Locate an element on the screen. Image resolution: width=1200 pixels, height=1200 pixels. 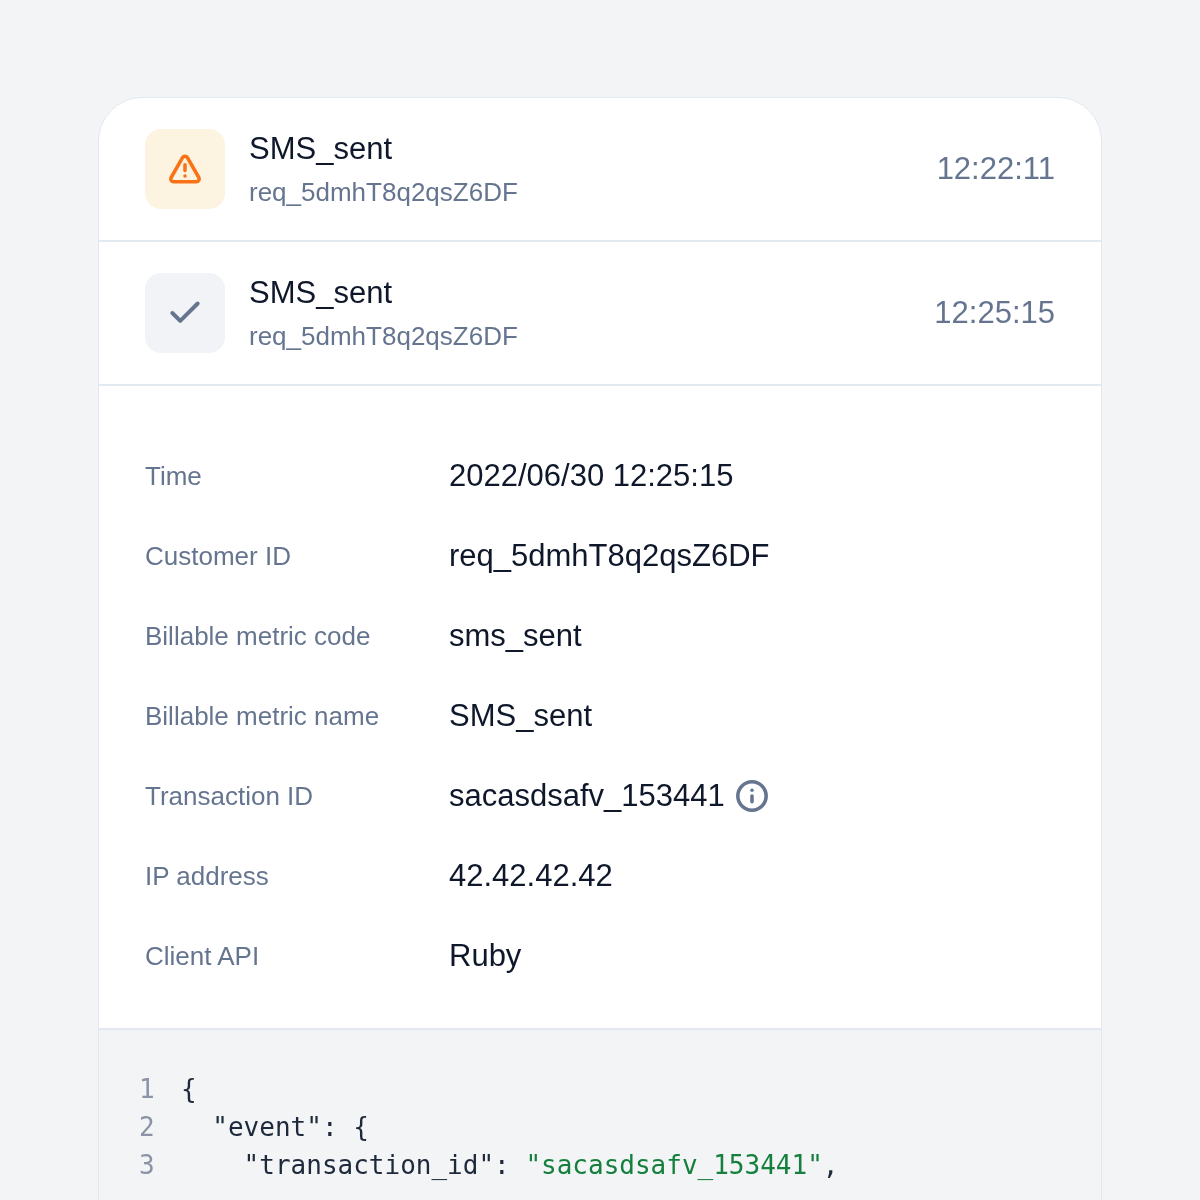
detail-value: req_5dmhT8q2qsZ6DF is located at coordinates (609, 555).